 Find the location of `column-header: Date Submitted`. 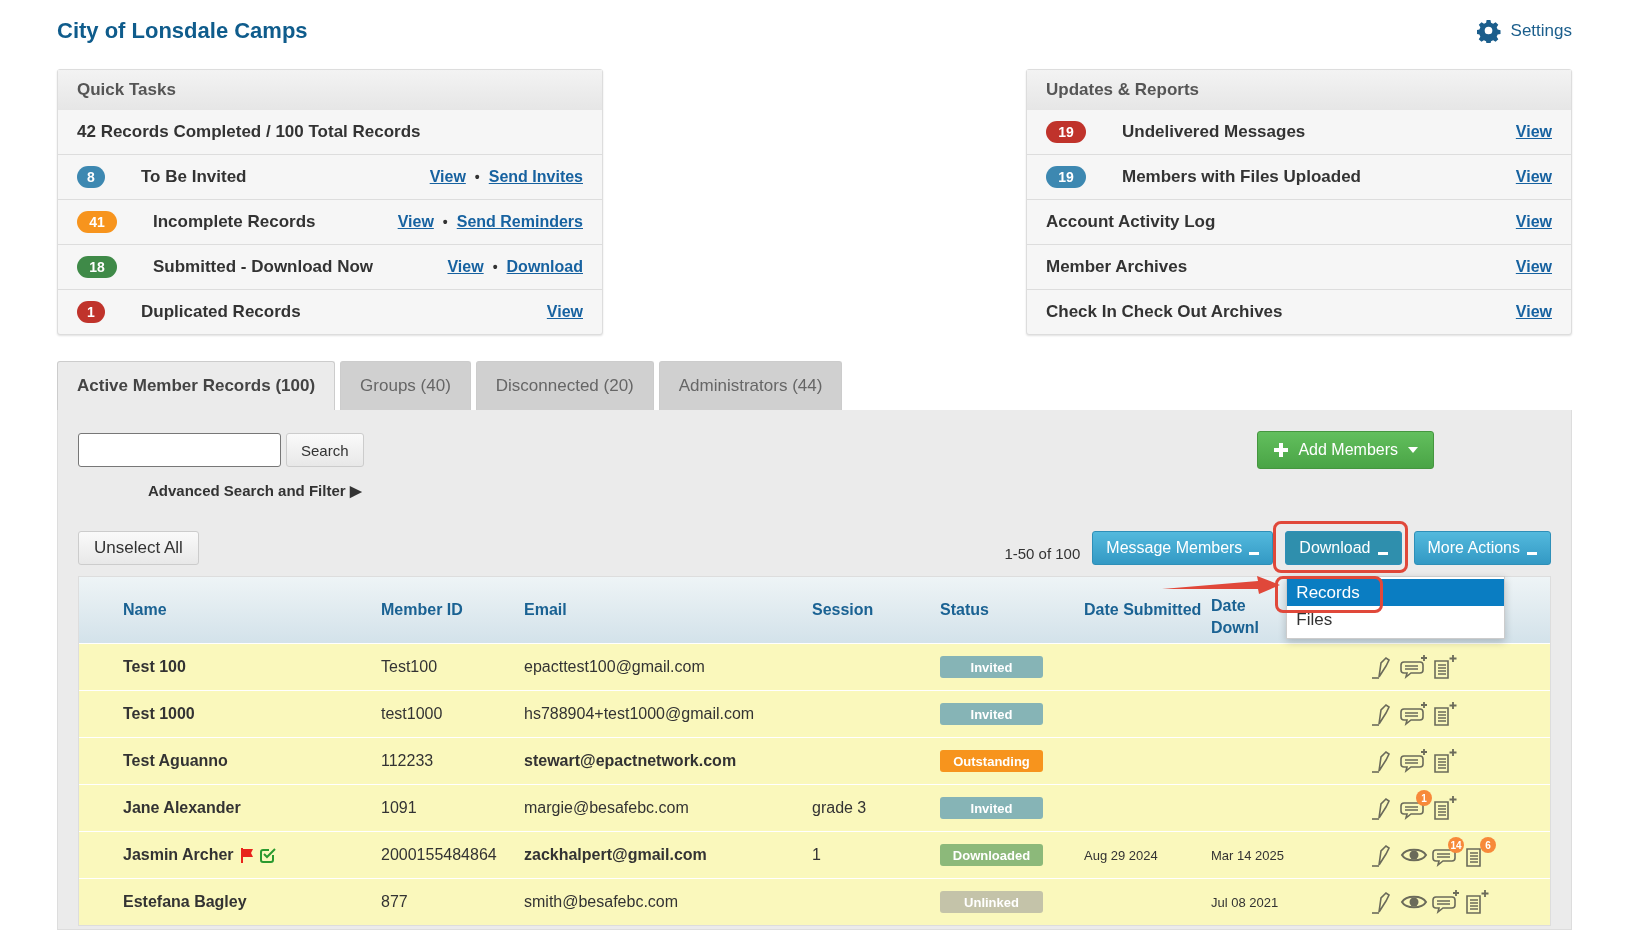

column-header: Date Submitted is located at coordinates (1147, 610).